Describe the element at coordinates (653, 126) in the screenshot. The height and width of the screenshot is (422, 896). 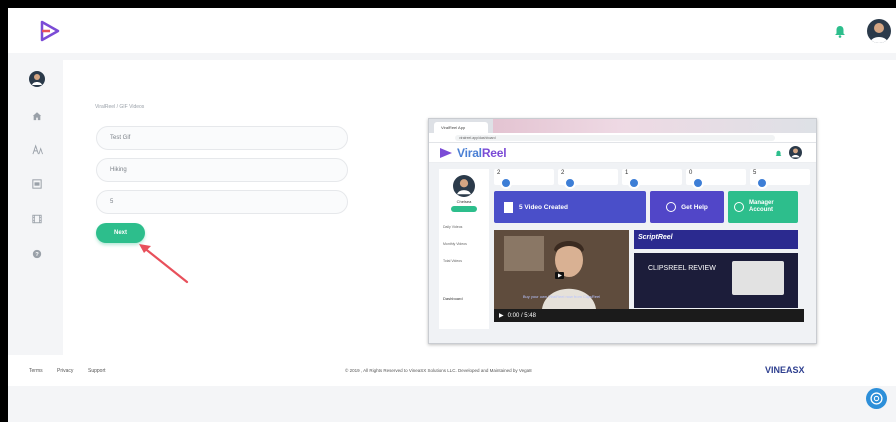
I see `tab-strip-background` at that location.